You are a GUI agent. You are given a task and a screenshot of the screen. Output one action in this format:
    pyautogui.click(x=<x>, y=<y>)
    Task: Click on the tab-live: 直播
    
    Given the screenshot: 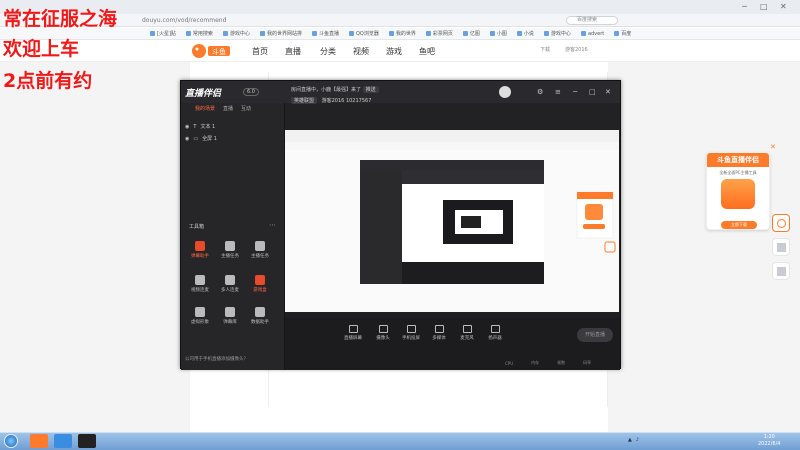 What is the action you would take?
    pyautogui.click(x=228, y=111)
    